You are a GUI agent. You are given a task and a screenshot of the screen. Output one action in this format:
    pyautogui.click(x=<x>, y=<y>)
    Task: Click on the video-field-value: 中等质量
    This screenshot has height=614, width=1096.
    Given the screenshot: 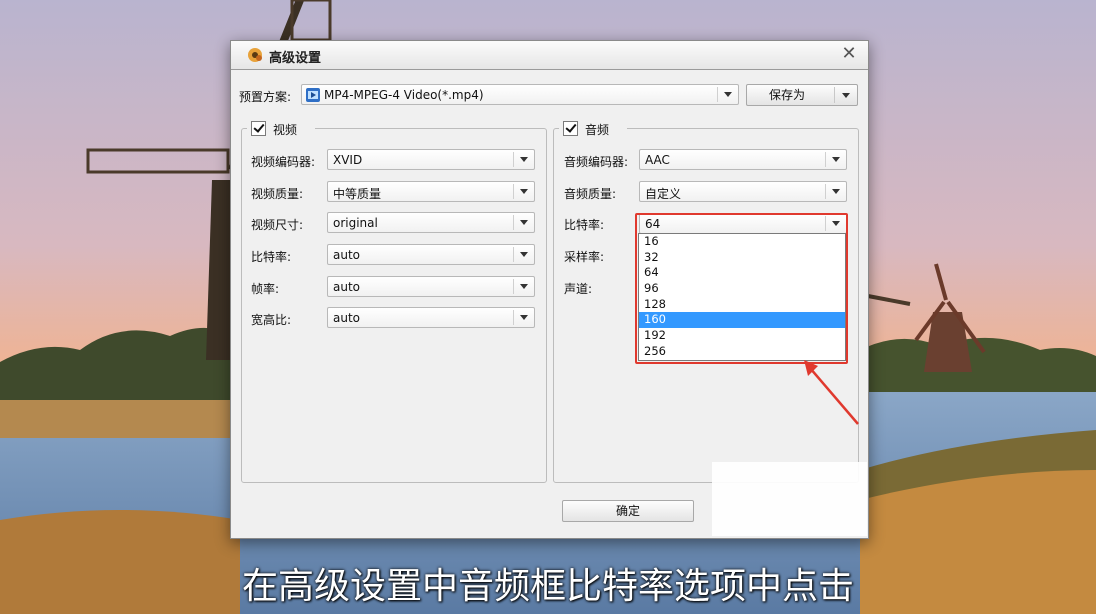 What is the action you would take?
    pyautogui.click(x=357, y=194)
    